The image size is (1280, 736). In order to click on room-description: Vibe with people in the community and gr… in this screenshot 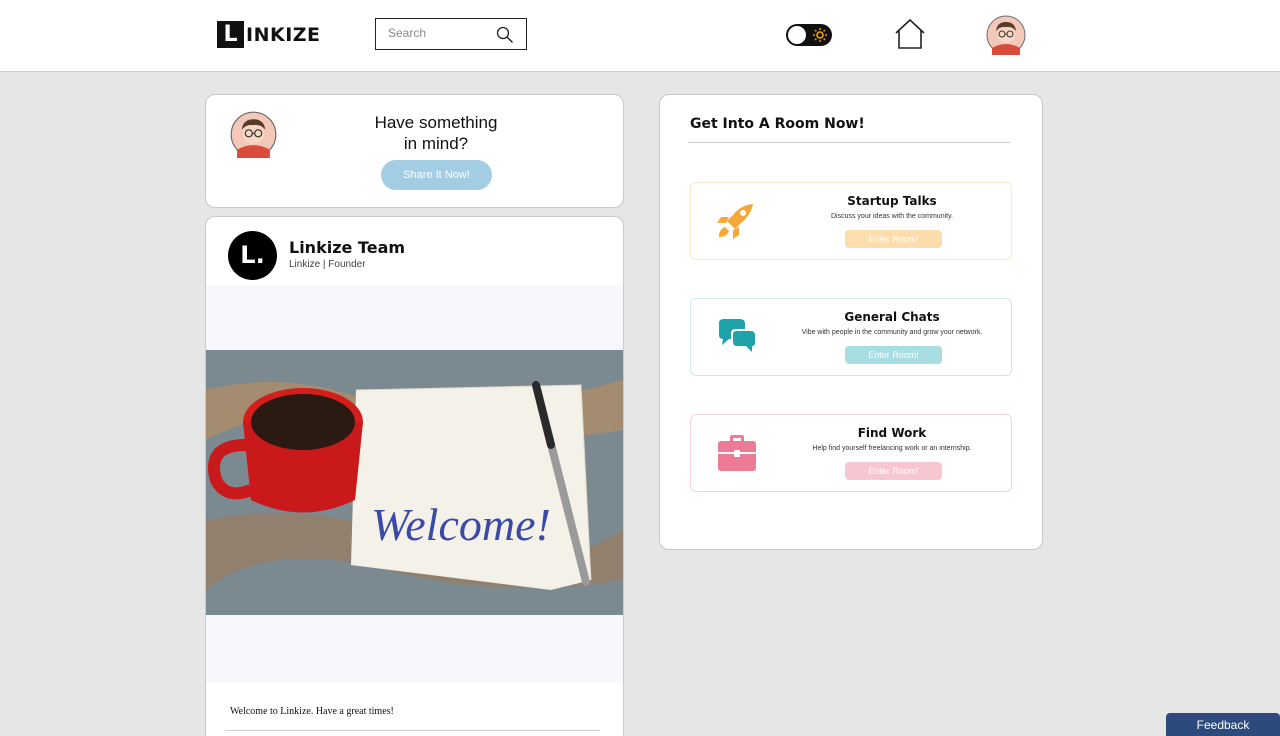, I will do `click(892, 332)`.